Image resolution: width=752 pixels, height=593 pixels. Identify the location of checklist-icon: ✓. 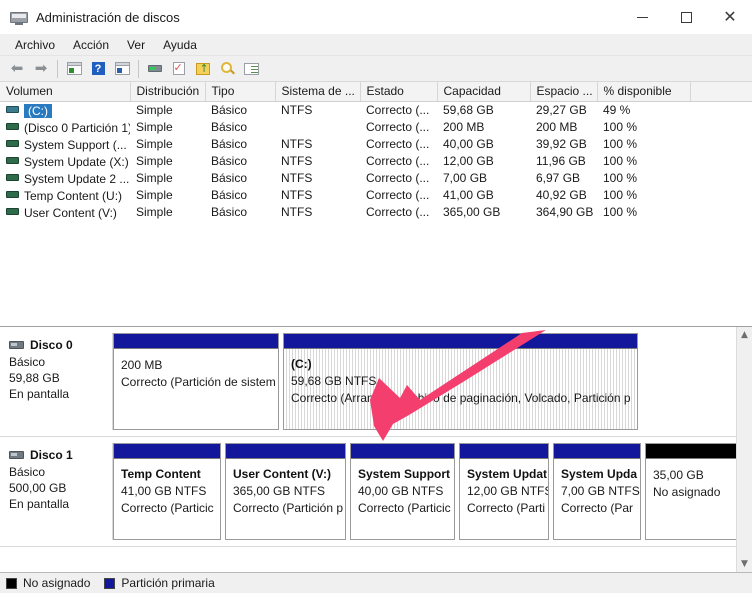
(178, 68).